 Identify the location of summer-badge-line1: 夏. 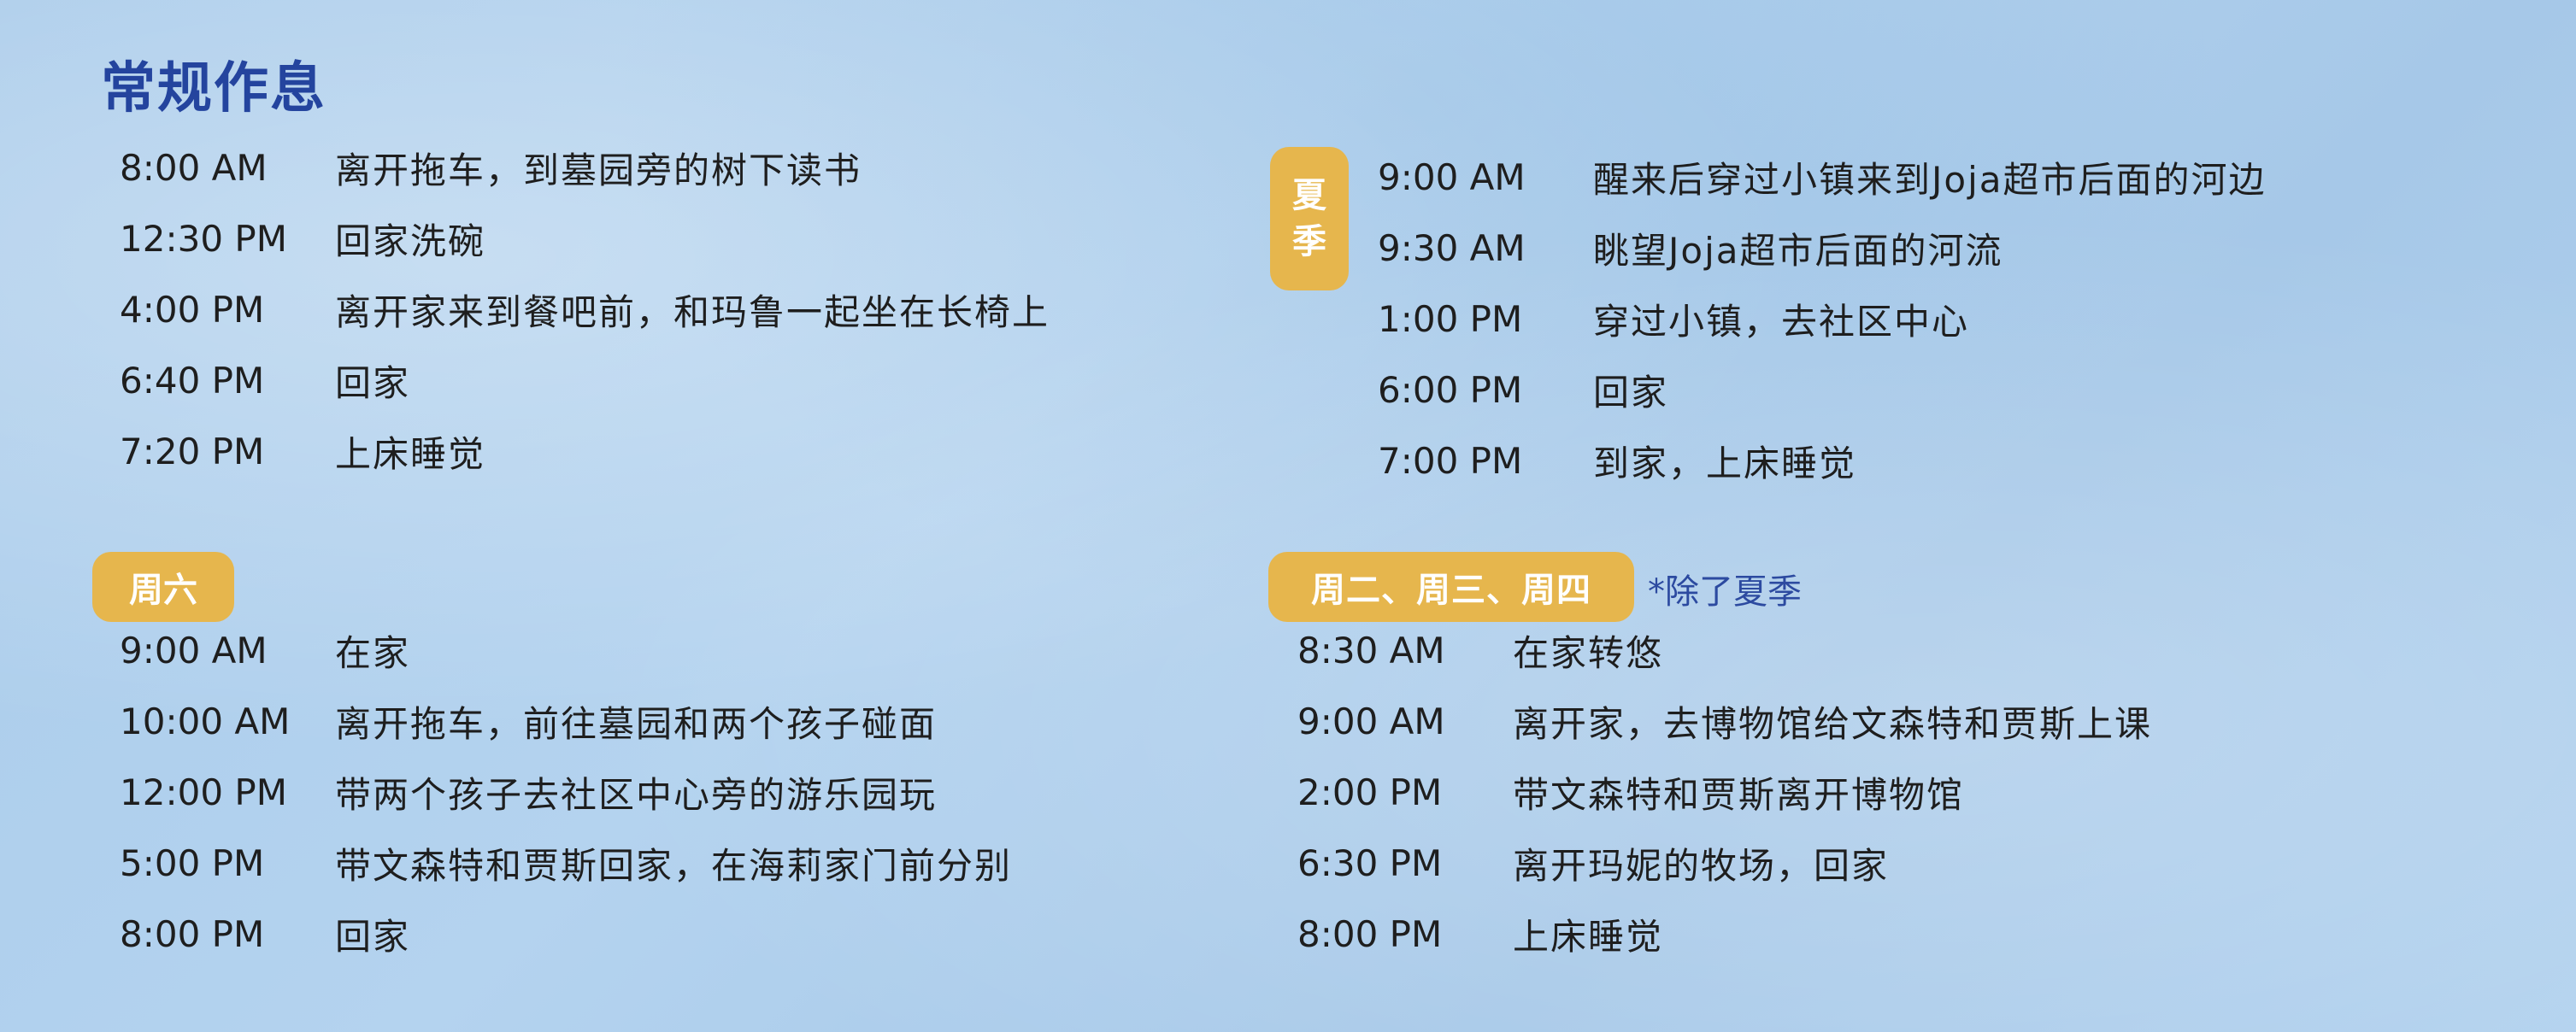
(1309, 195).